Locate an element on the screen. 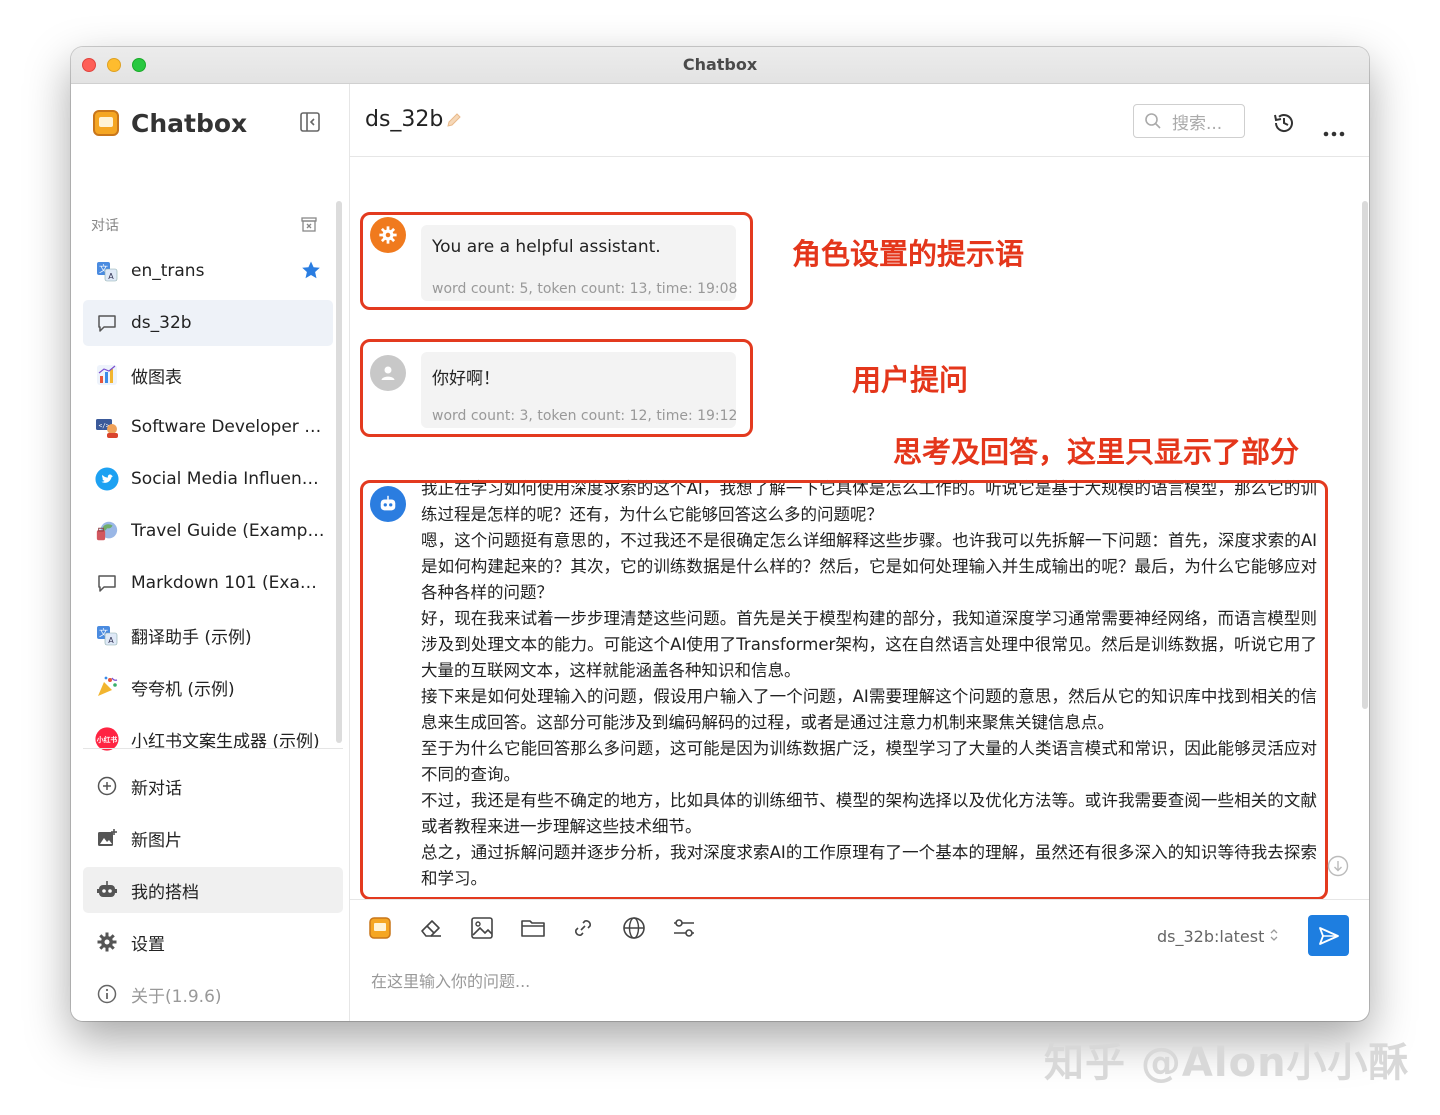 This screenshot has height=1115, width=1440. settings-sliders-icon is located at coordinates (684, 928).